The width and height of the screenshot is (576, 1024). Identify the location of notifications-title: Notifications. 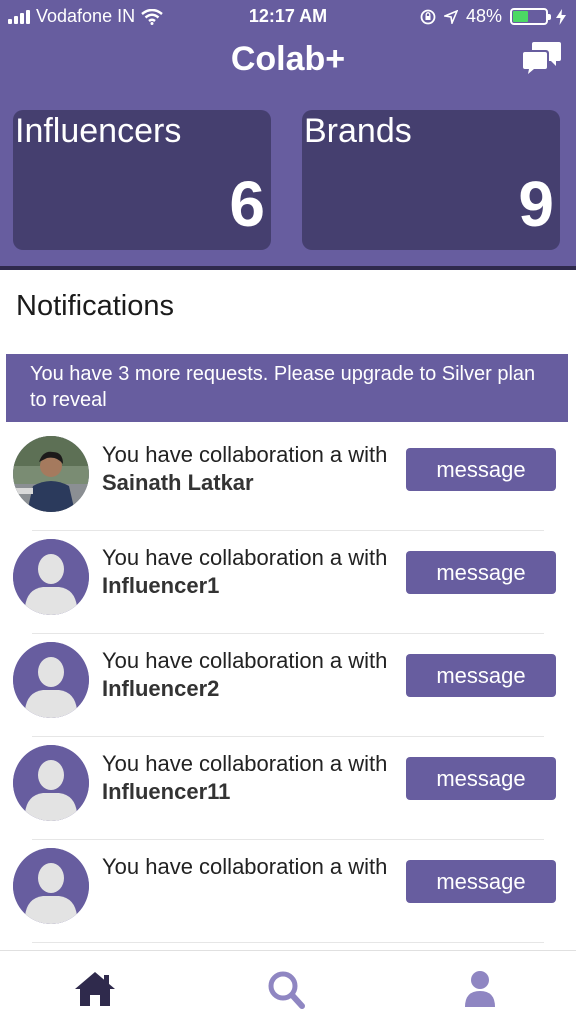
(95, 306).